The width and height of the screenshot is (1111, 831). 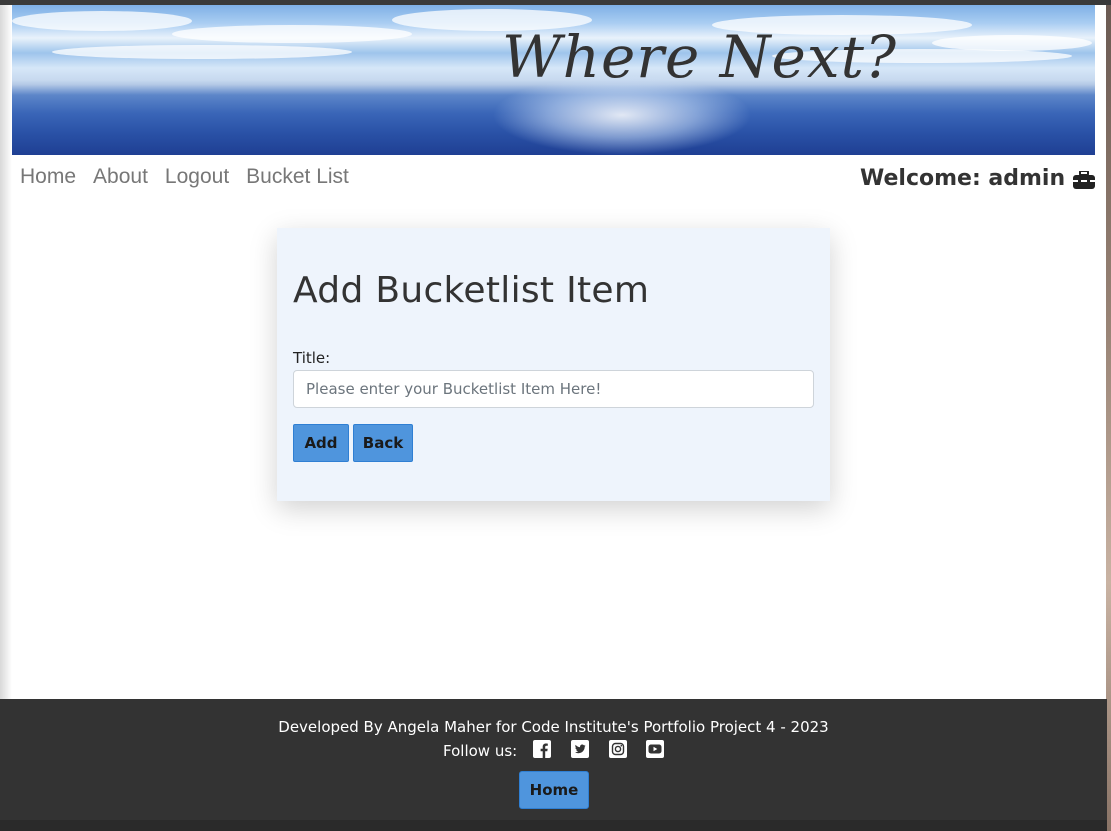 What do you see at coordinates (580, 749) in the screenshot?
I see `twitter-icon` at bounding box center [580, 749].